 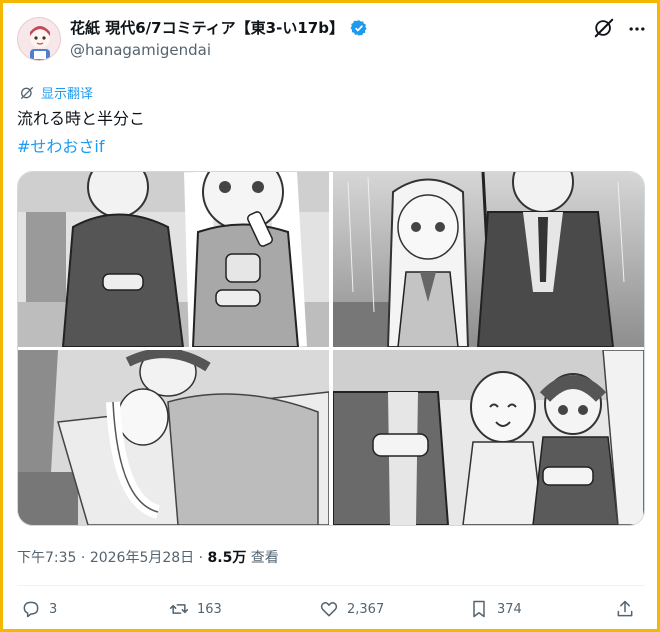 I want to click on author-name-row: 花紙 現代6/7コミティア【東3-い17b】, so click(x=219, y=27).